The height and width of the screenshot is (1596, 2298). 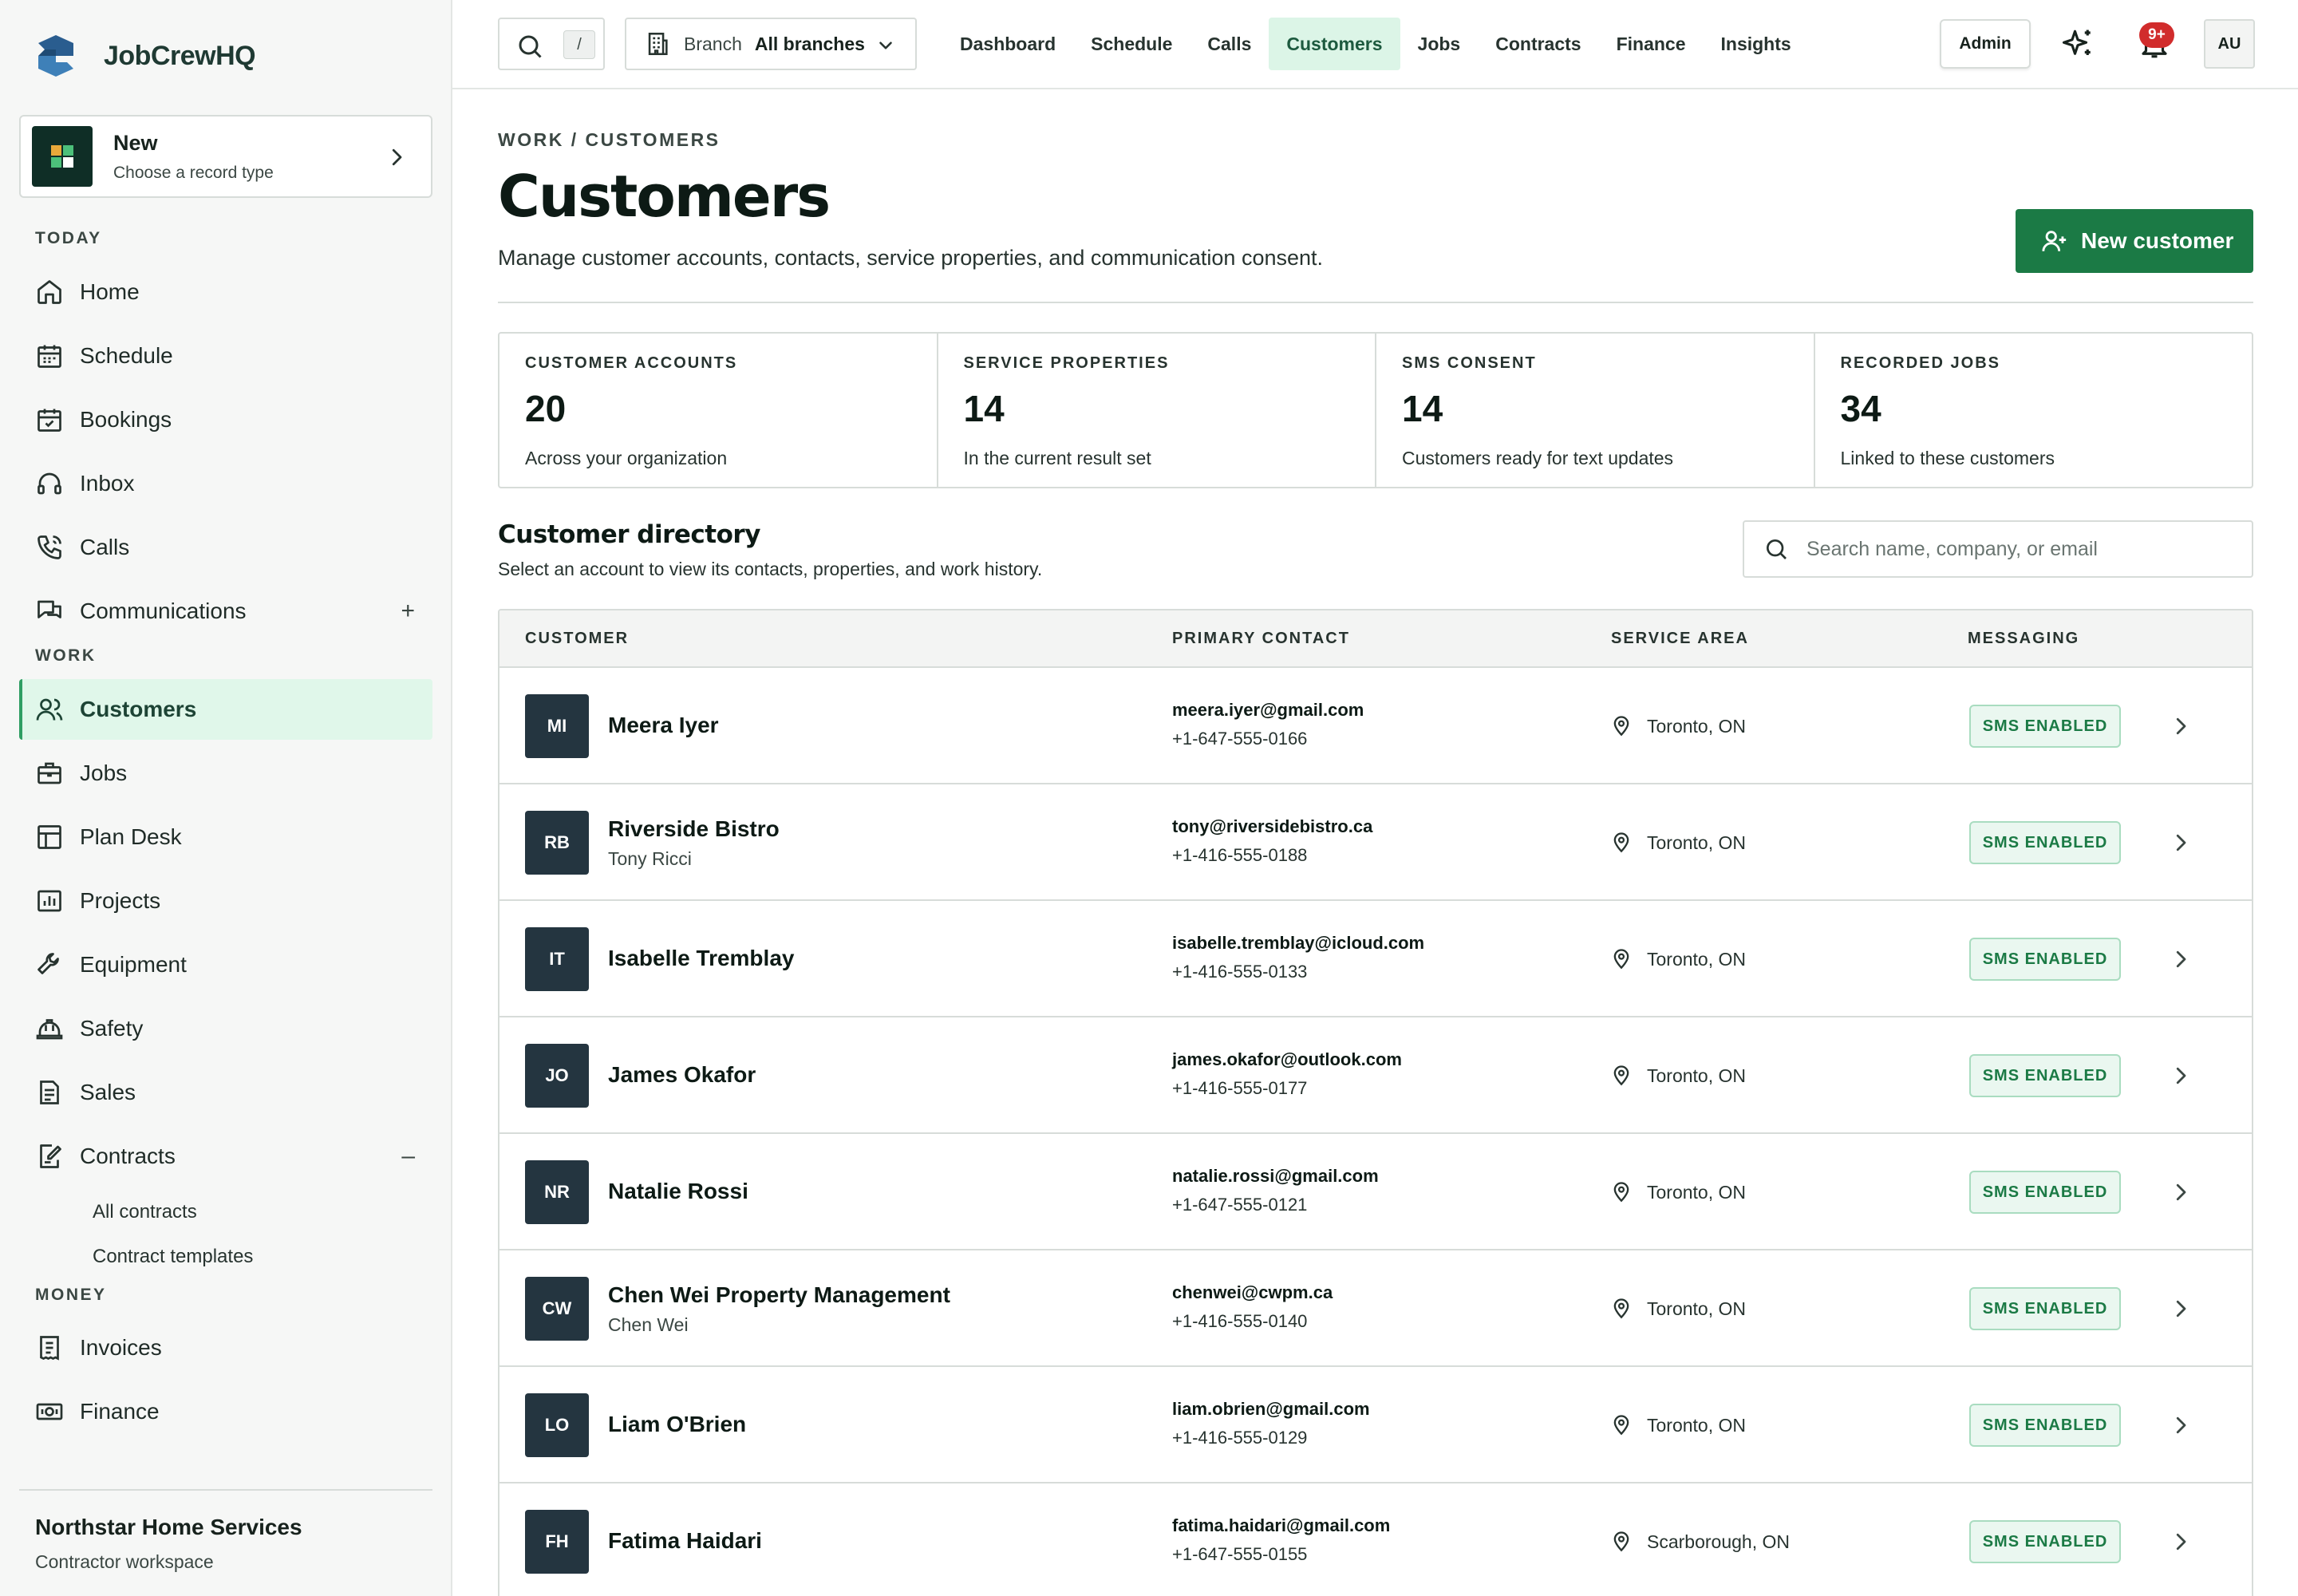 I want to click on app-name: JobCrewHQ, so click(x=180, y=55).